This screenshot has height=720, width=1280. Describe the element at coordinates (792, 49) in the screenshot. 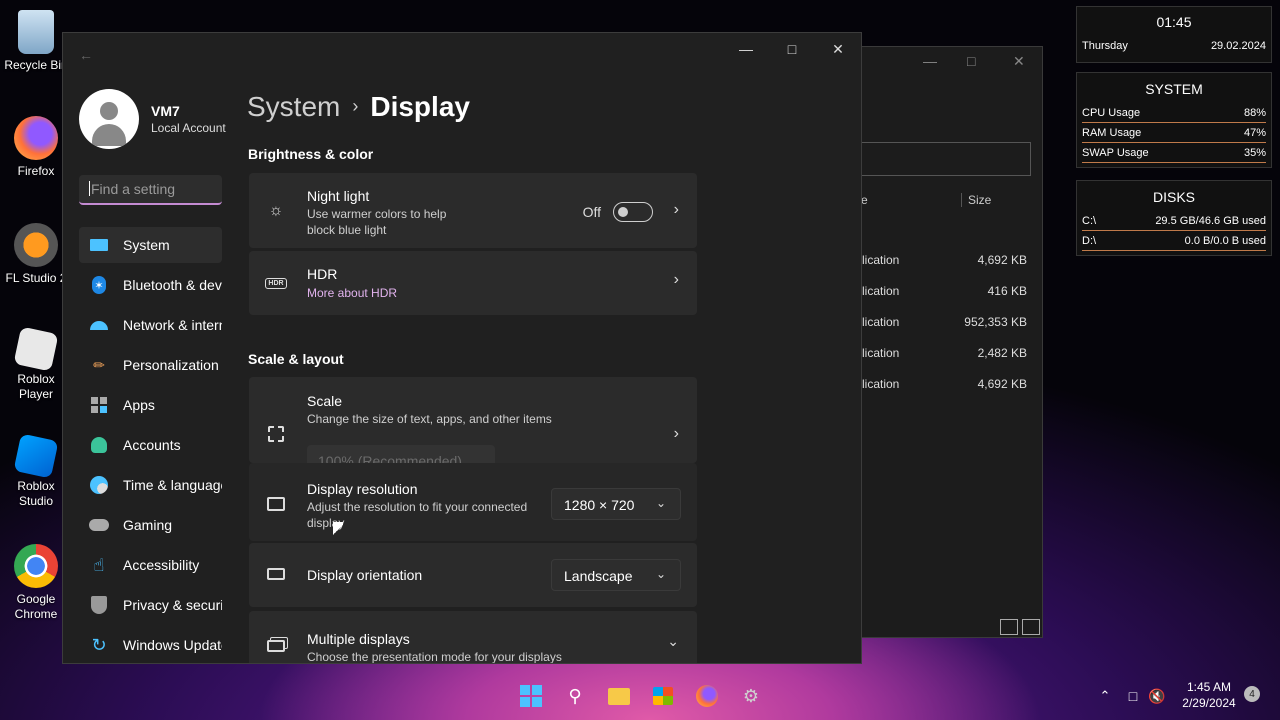

I see `maximize-button: □` at that location.